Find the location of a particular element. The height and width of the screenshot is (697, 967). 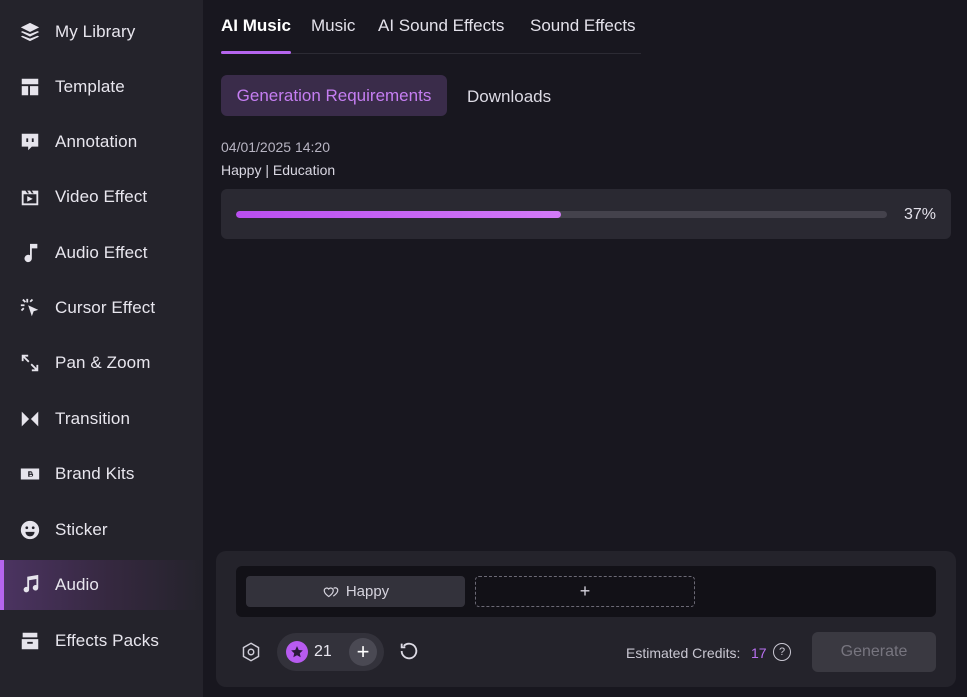

hearts-icon is located at coordinates (331, 591).